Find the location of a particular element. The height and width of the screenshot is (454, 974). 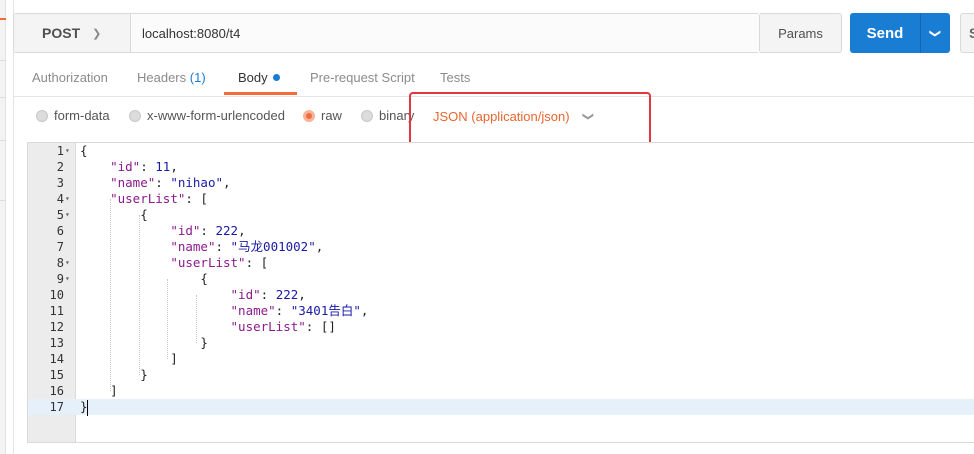

line-number: 8 is located at coordinates (60, 263).